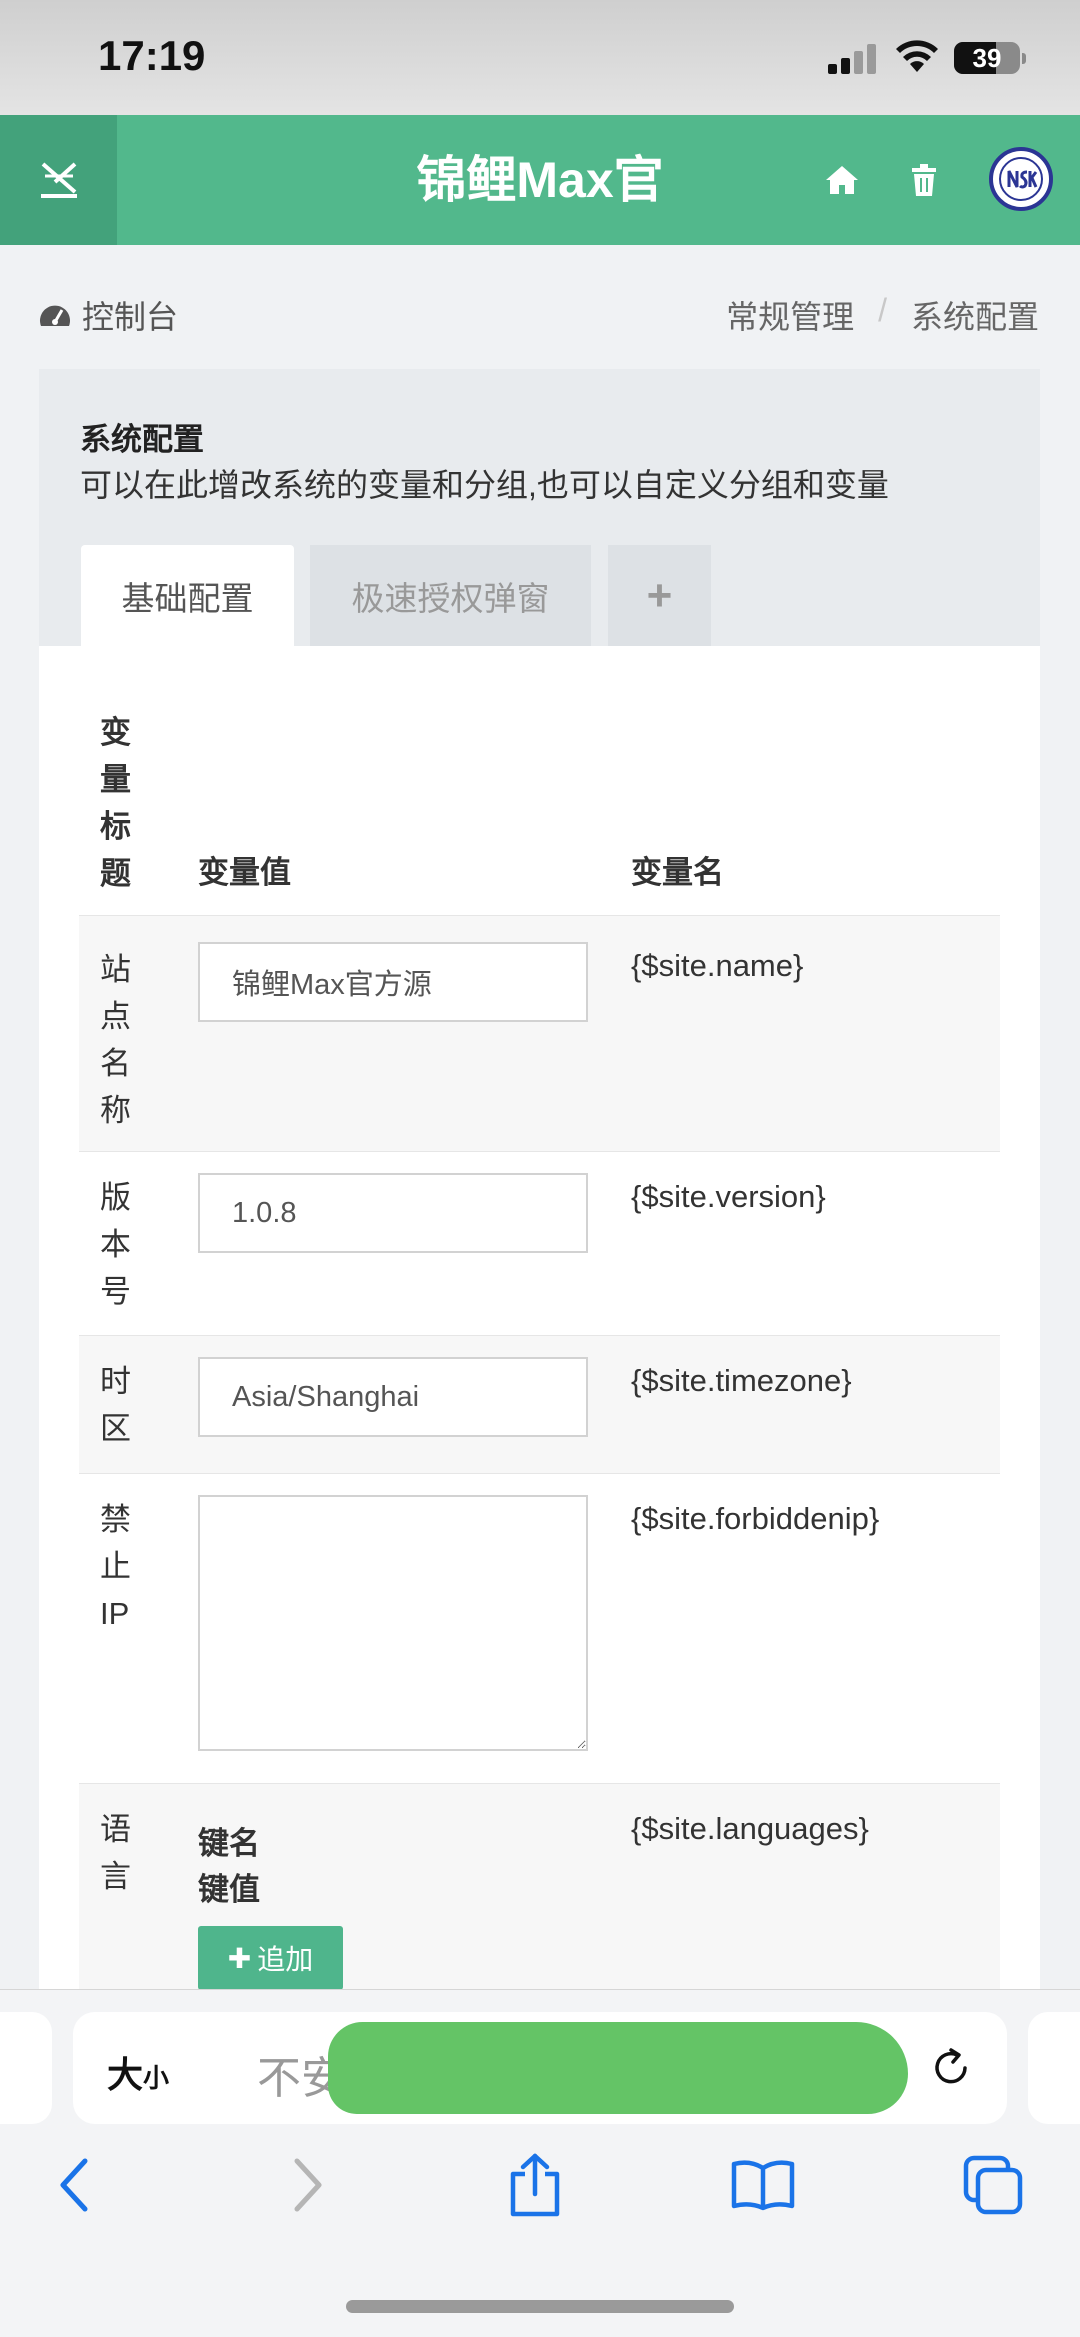 Image resolution: width=1080 pixels, height=2337 pixels. What do you see at coordinates (987, 58) in the screenshot?
I see `battery-level: 39` at bounding box center [987, 58].